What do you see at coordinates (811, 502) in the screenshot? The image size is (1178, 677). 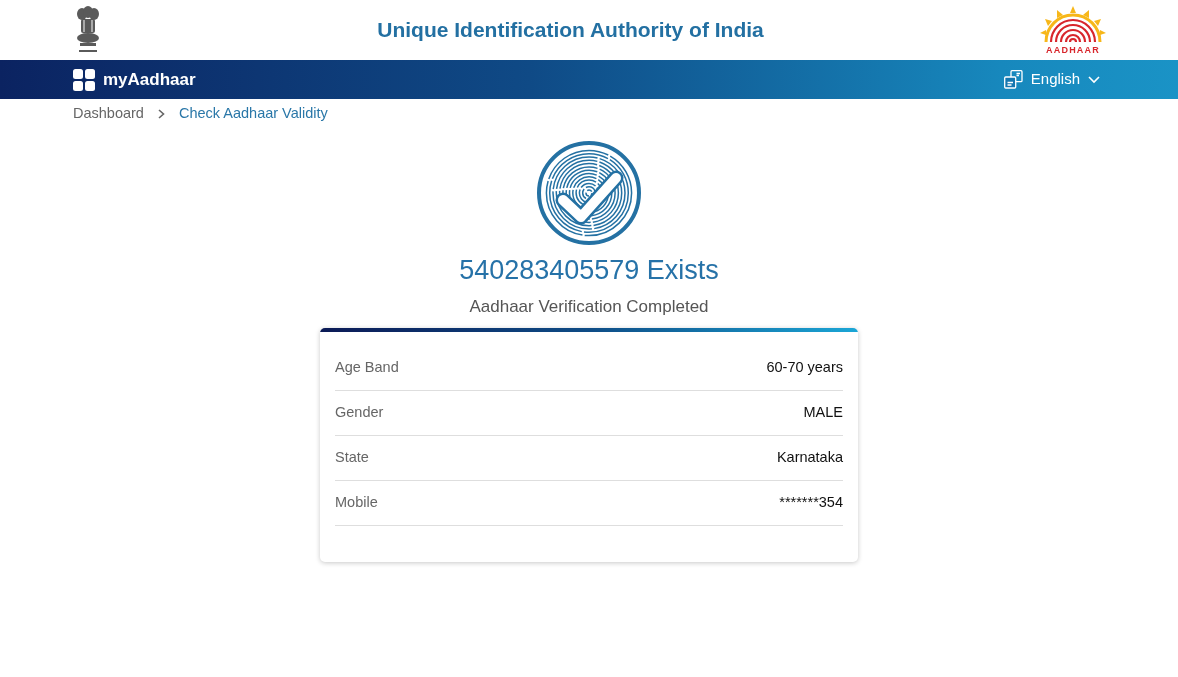 I see `detail-value: *******354` at bounding box center [811, 502].